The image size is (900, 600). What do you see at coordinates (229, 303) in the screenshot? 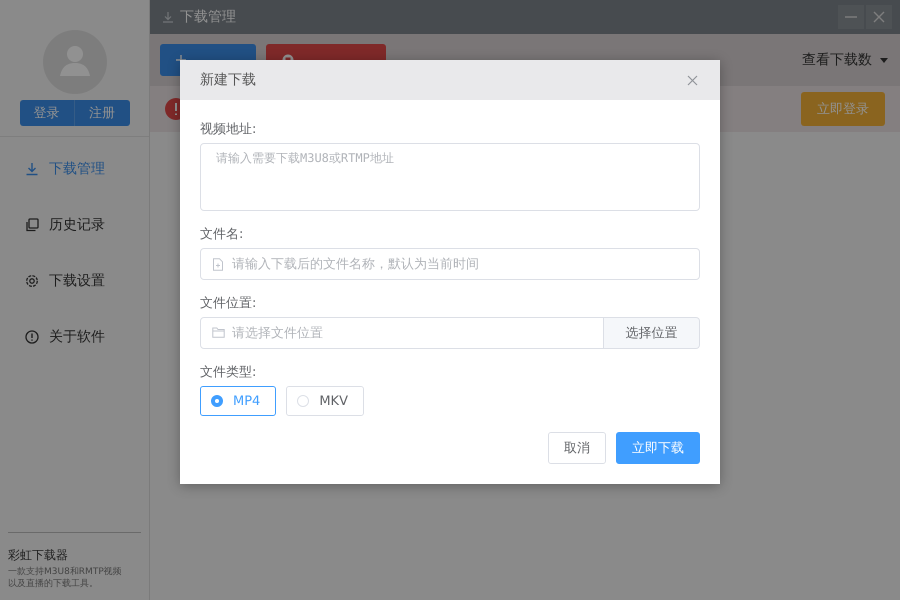
I see `field-label: 文件位置:` at bounding box center [229, 303].